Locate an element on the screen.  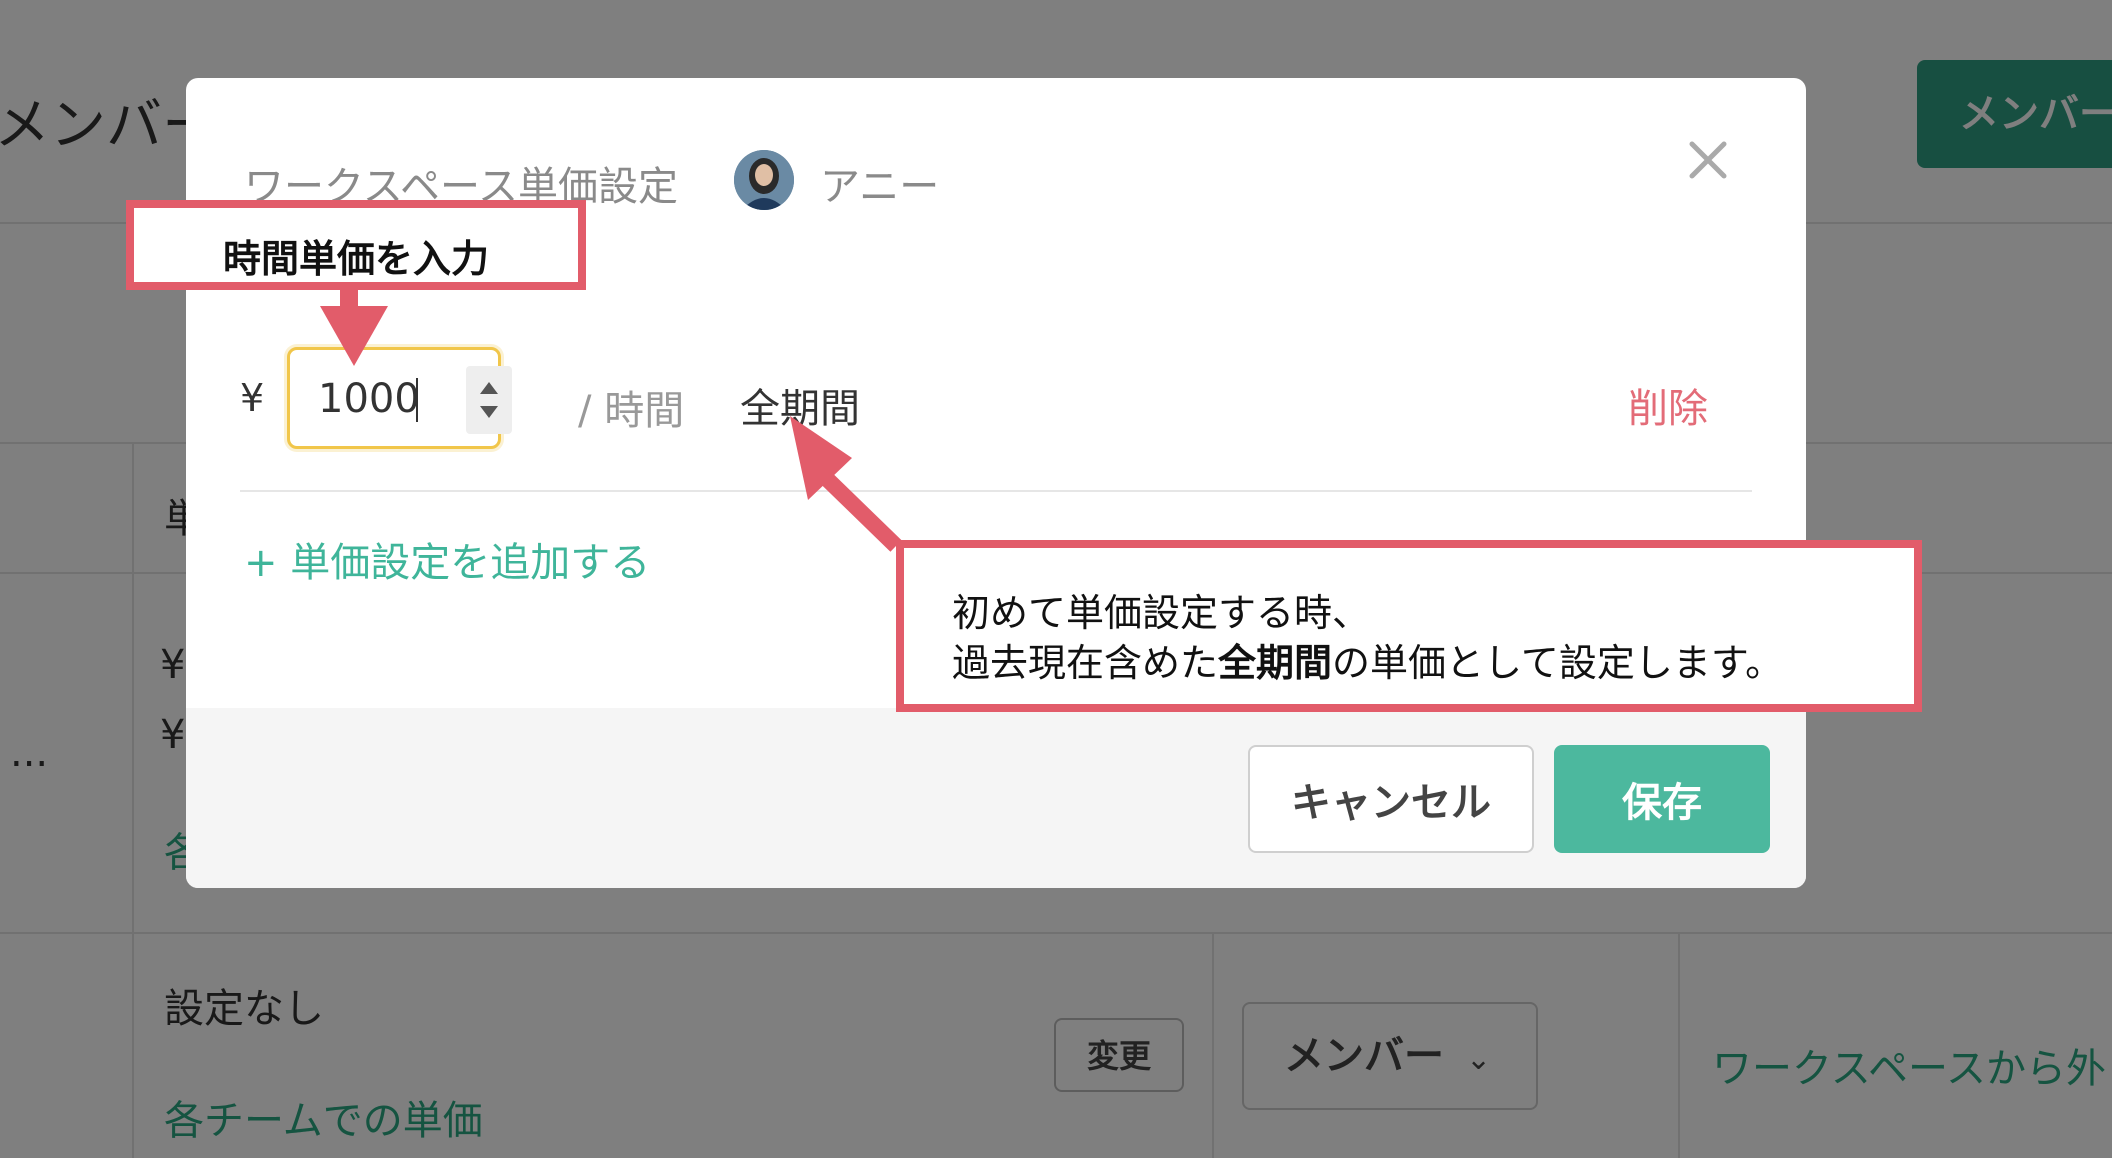
annotation-input-callout: 時間単価を入力 is located at coordinates (356, 245).